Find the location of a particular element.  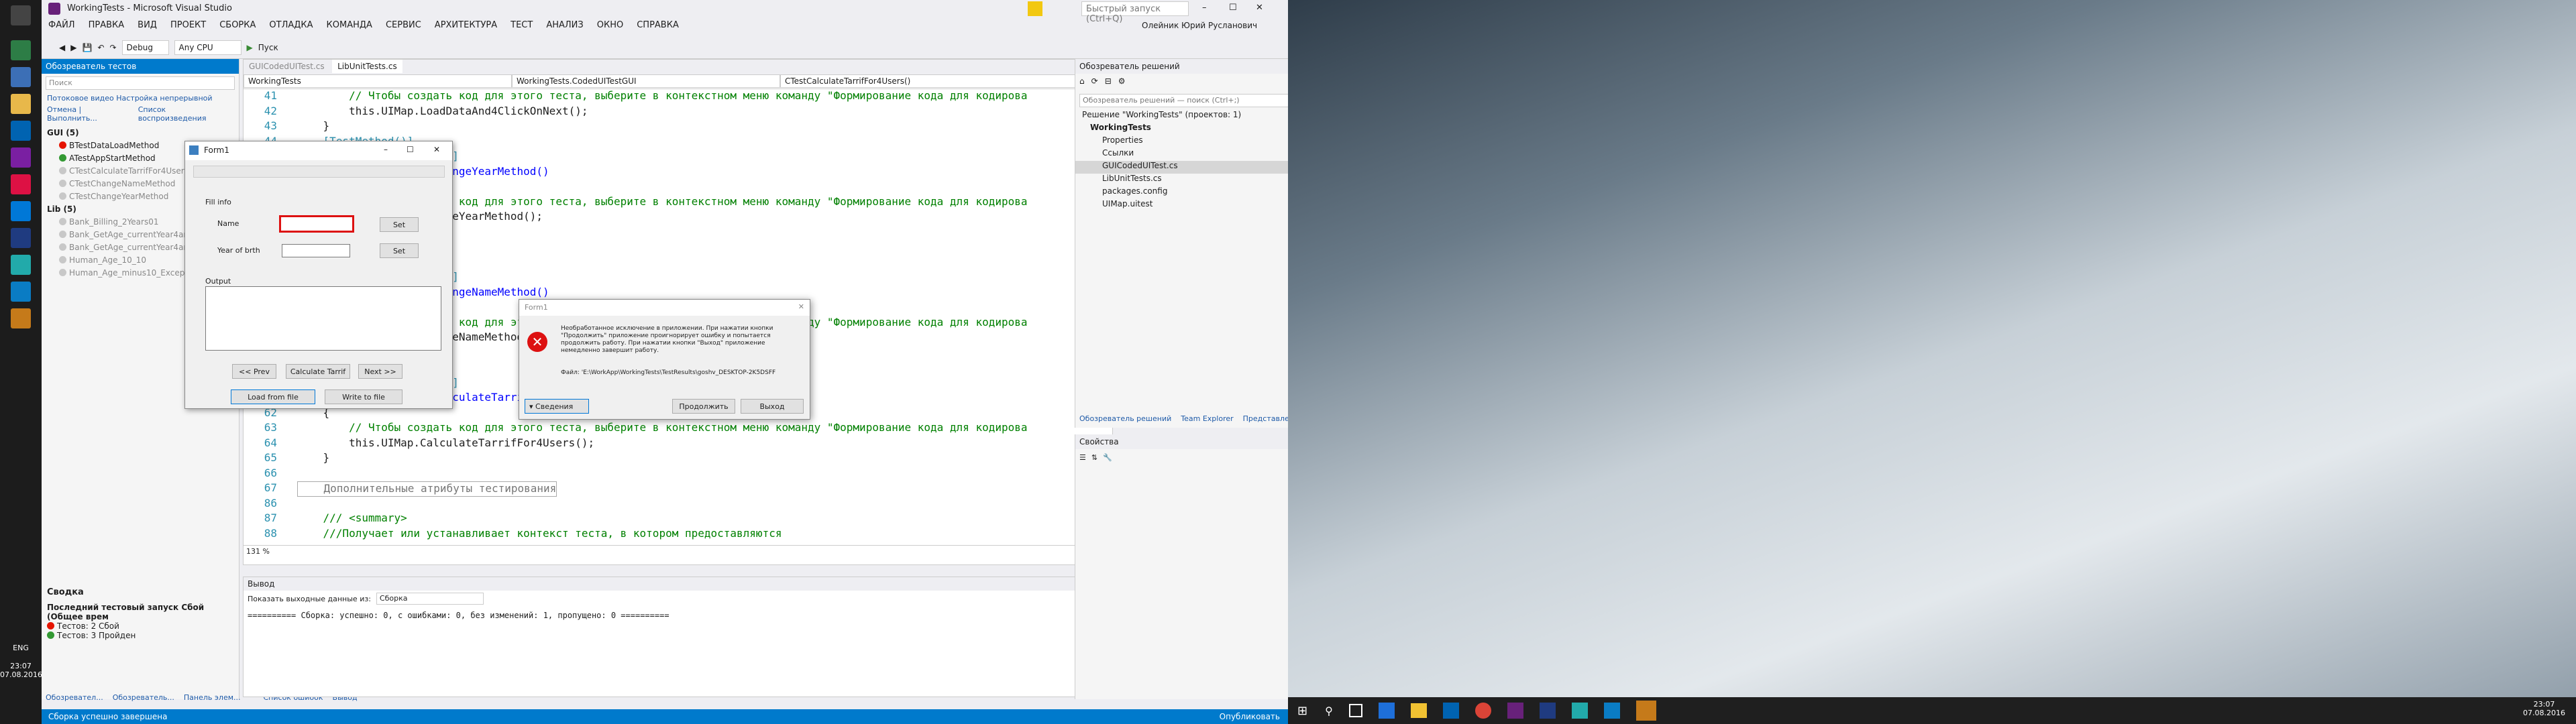

output-textbox is located at coordinates (323, 318).